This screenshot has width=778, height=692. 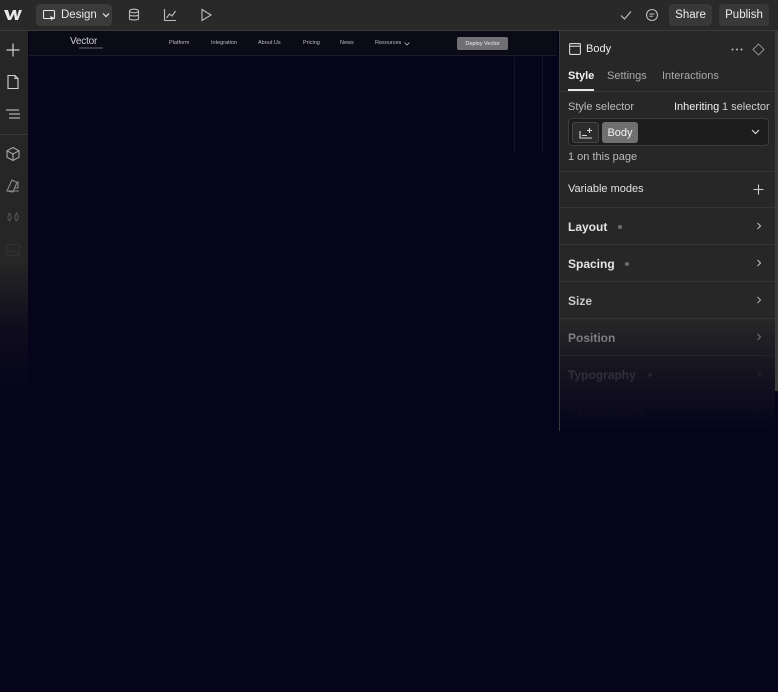 What do you see at coordinates (668, 337) in the screenshot?
I see `section-position: Position` at bounding box center [668, 337].